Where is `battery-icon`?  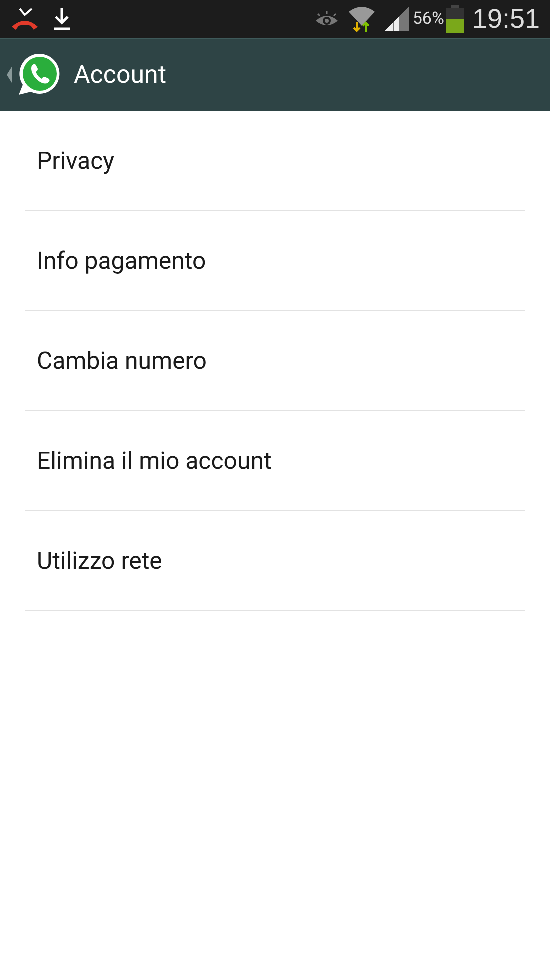 battery-icon is located at coordinates (455, 19).